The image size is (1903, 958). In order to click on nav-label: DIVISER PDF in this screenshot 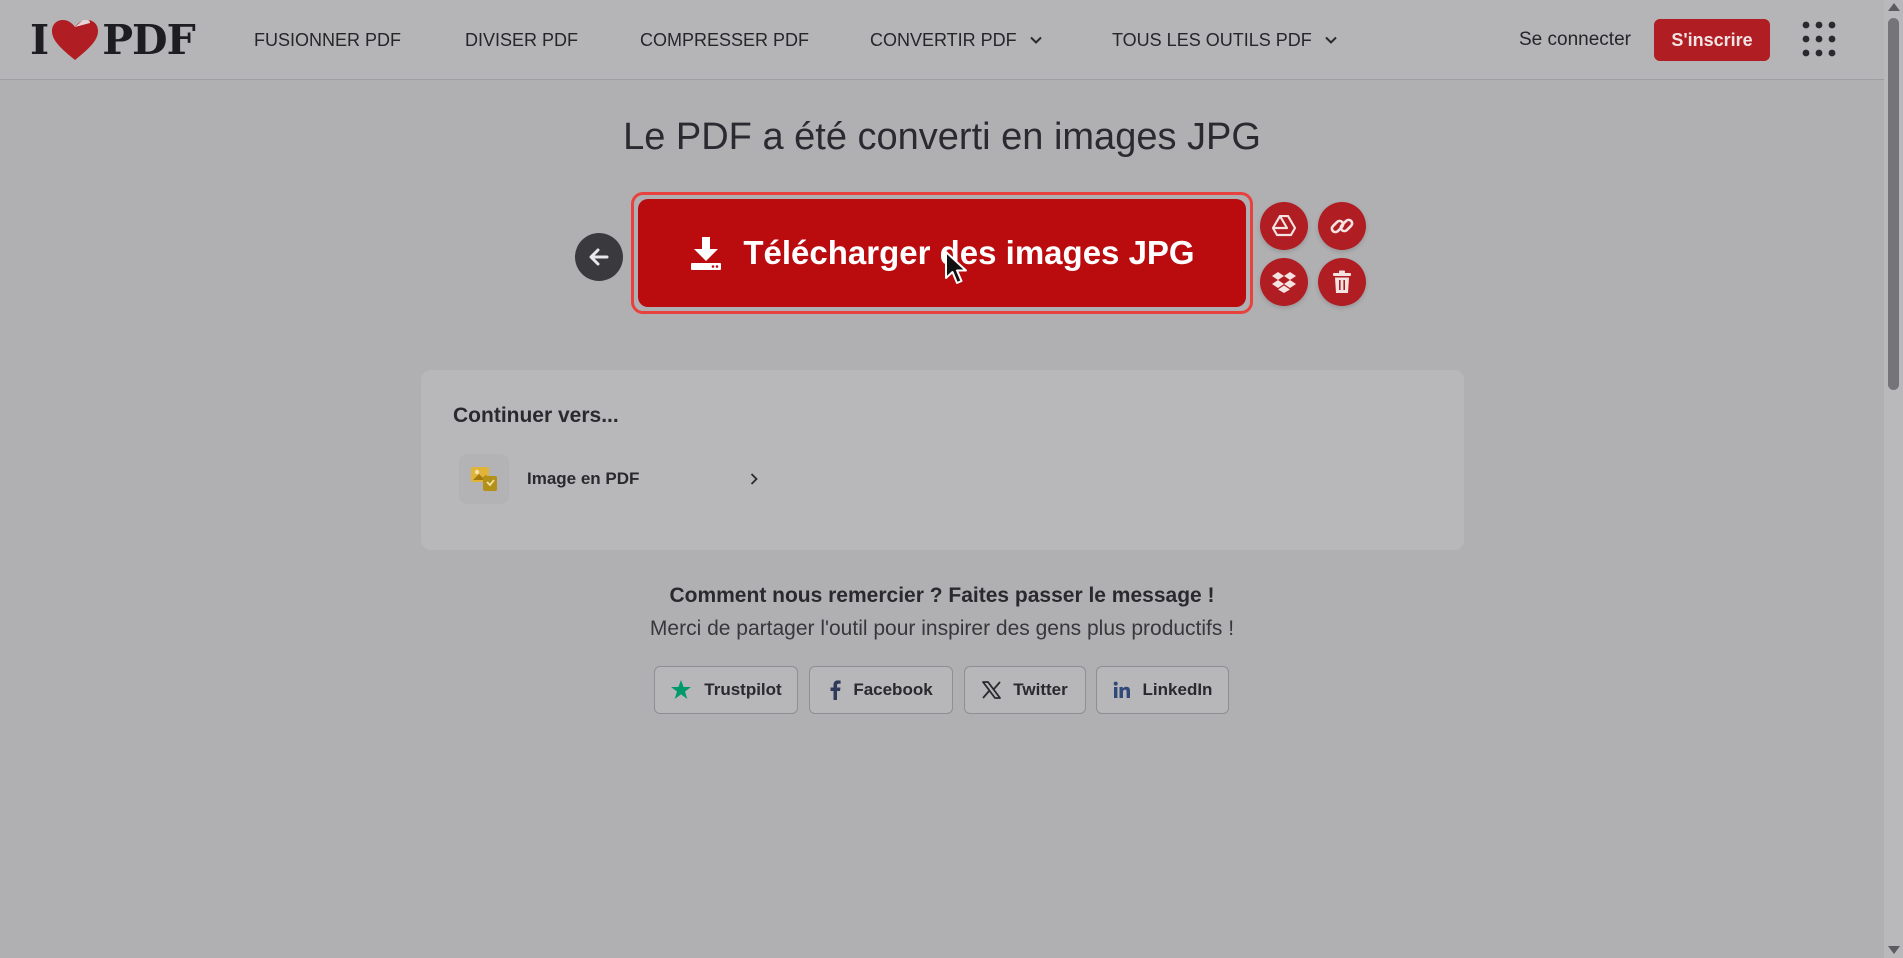, I will do `click(522, 39)`.